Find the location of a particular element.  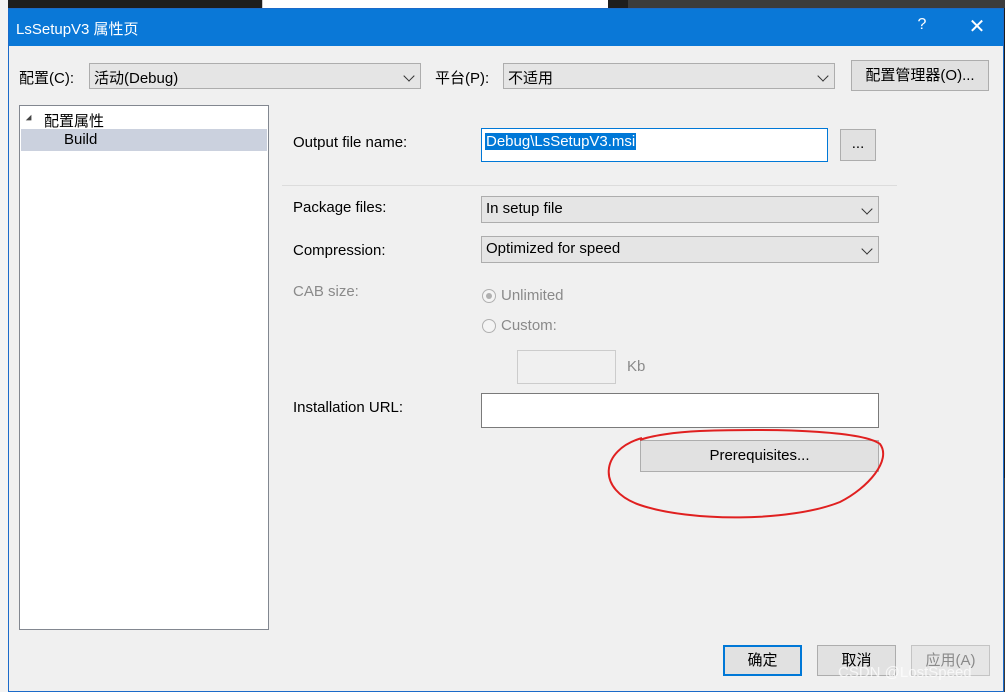

annotation-stroke is located at coordinates (746, 474).